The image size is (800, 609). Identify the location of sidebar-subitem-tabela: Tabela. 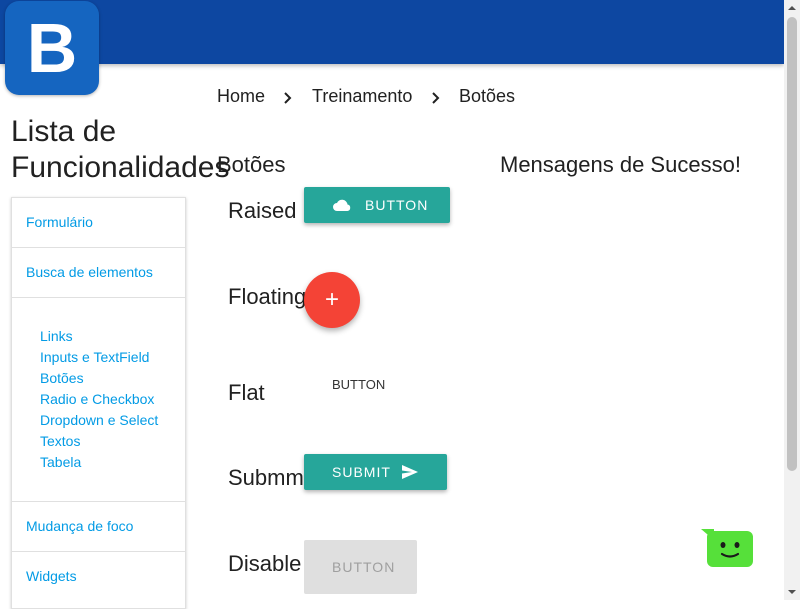
(60, 462).